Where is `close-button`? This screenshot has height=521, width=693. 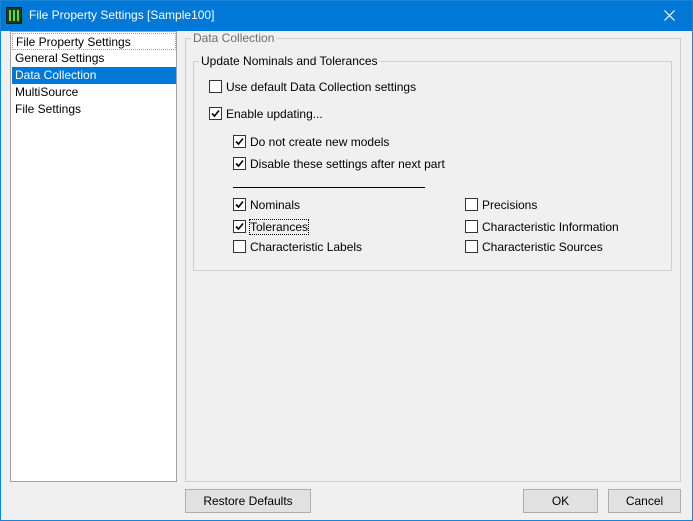 close-button is located at coordinates (670, 16).